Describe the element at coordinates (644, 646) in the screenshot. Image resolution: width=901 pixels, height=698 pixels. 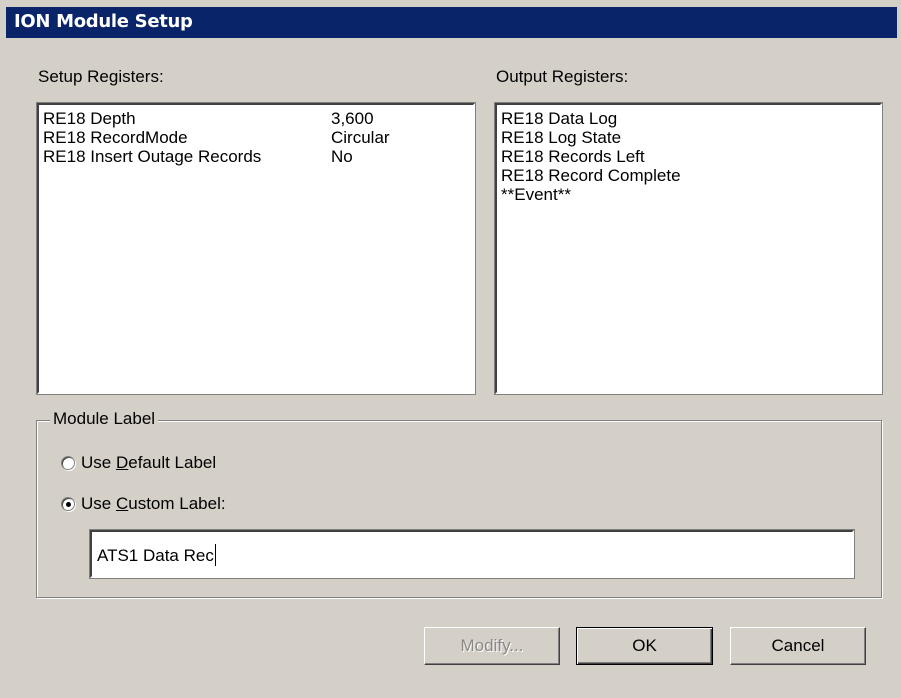
I see `ok-button: OK` at that location.